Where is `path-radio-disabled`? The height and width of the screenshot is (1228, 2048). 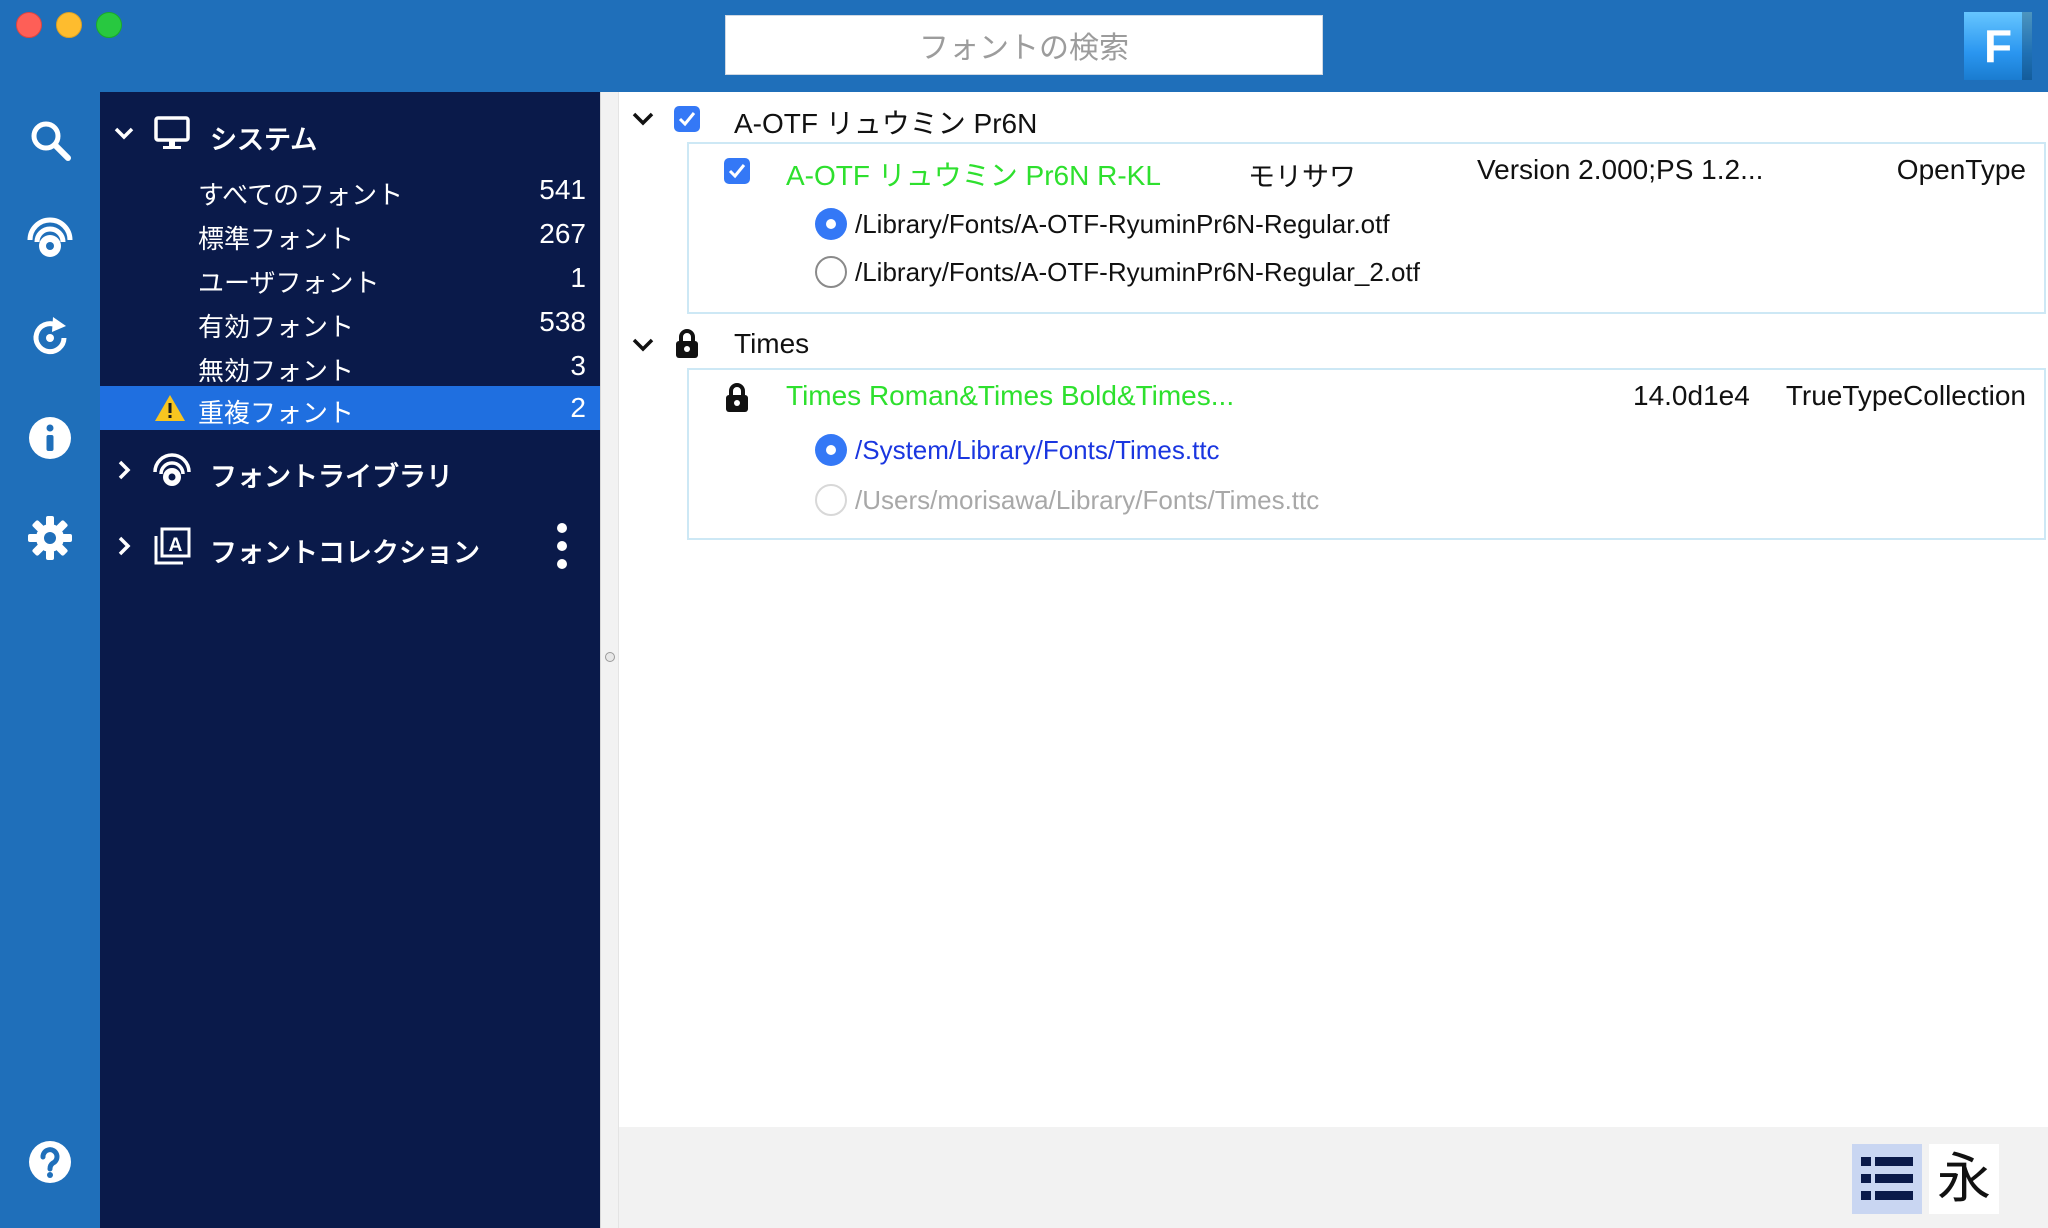 path-radio-disabled is located at coordinates (831, 500).